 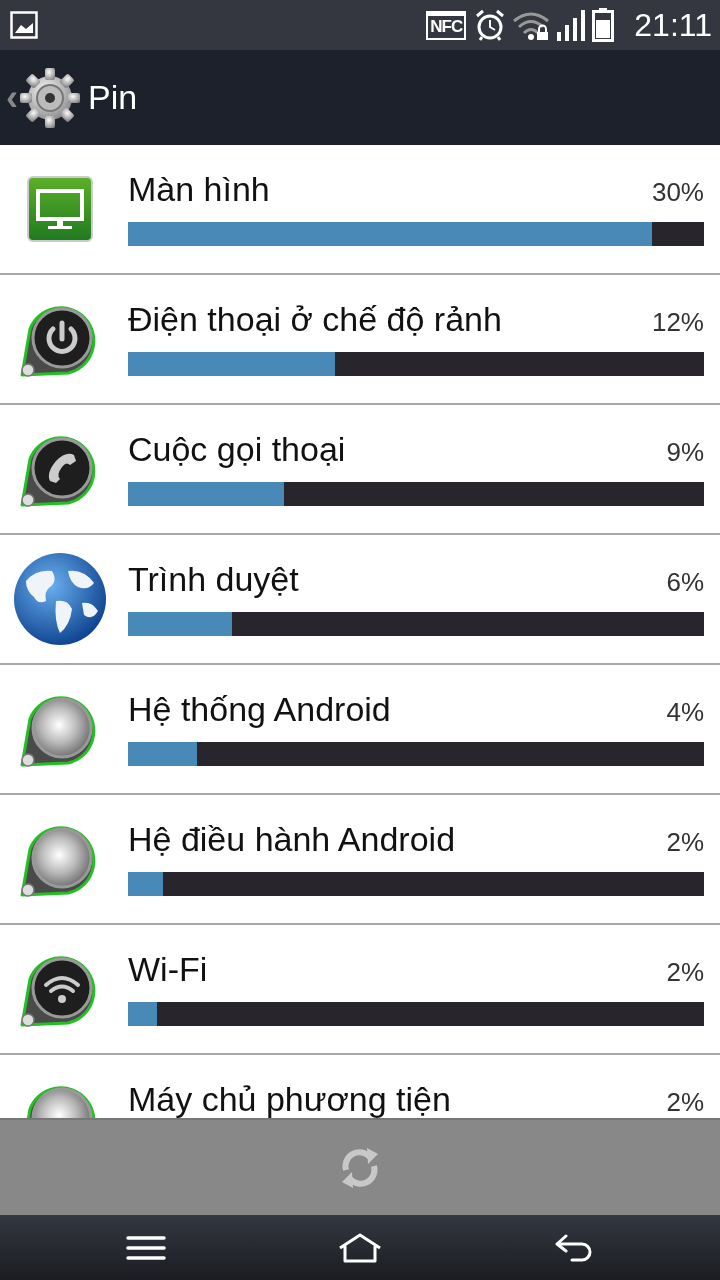 What do you see at coordinates (571, 25) in the screenshot?
I see `signal-icon` at bounding box center [571, 25].